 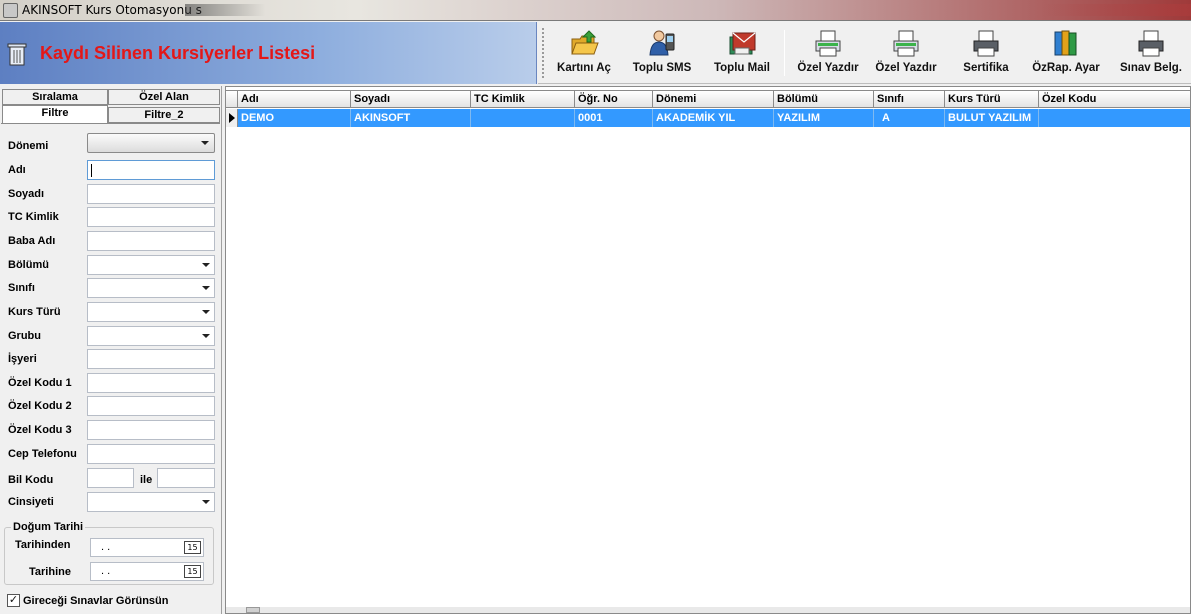 What do you see at coordinates (151, 502) in the screenshot?
I see `cinsiyeti-dropdown` at bounding box center [151, 502].